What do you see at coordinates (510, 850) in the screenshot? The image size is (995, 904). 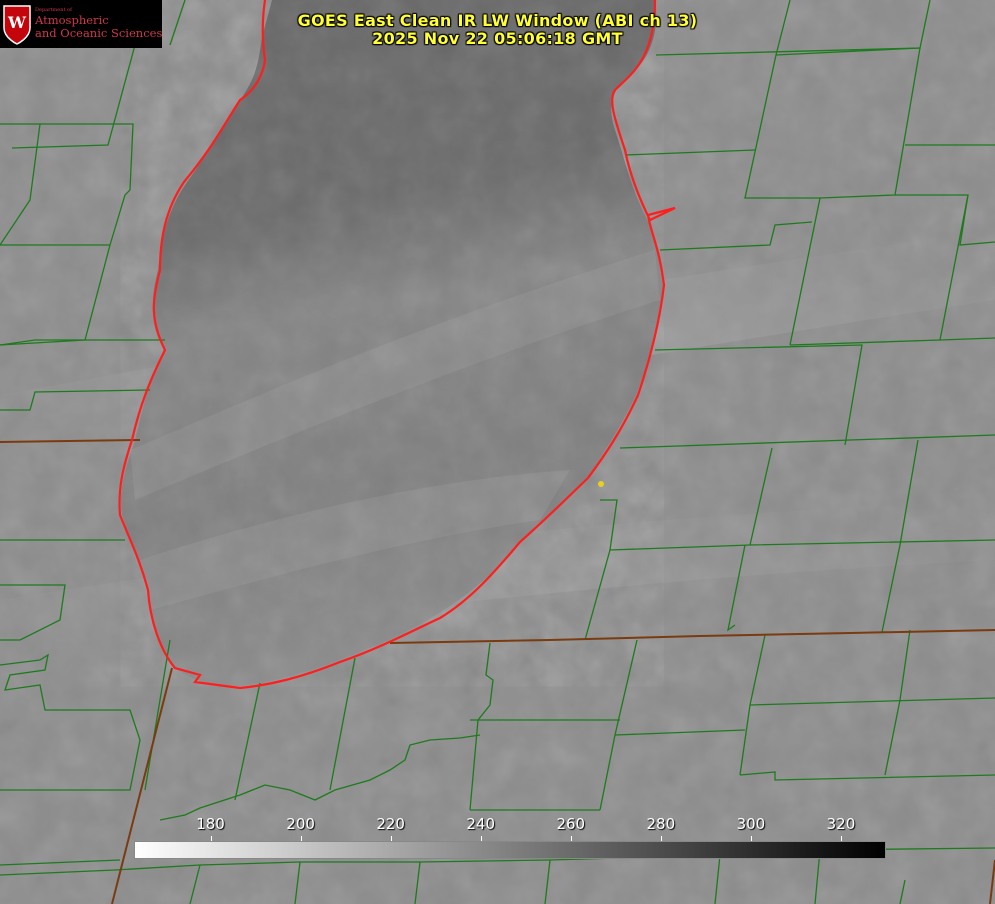 I see `temperature-colorbar` at bounding box center [510, 850].